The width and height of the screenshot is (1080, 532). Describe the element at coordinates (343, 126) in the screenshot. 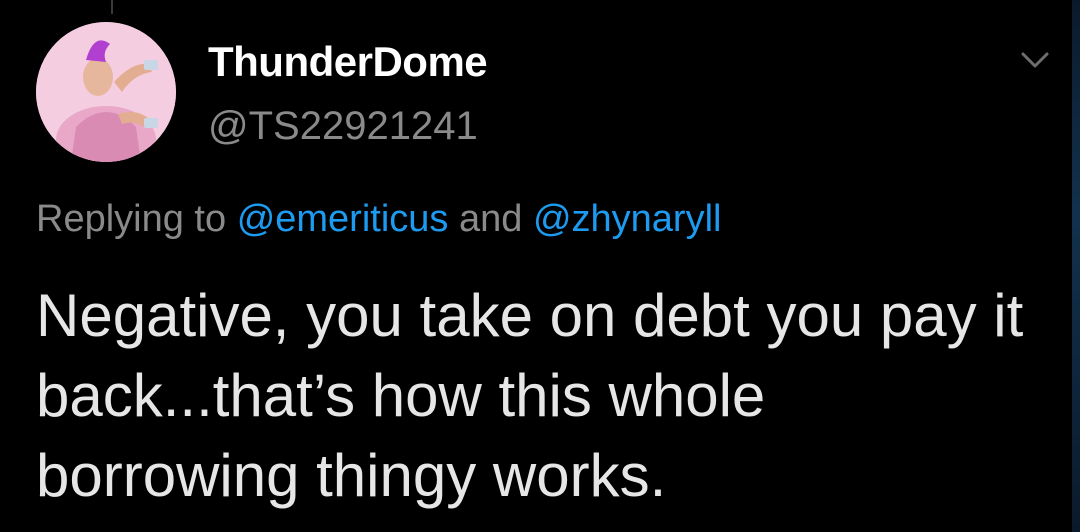

I see `user-handle: @TS22921241` at that location.